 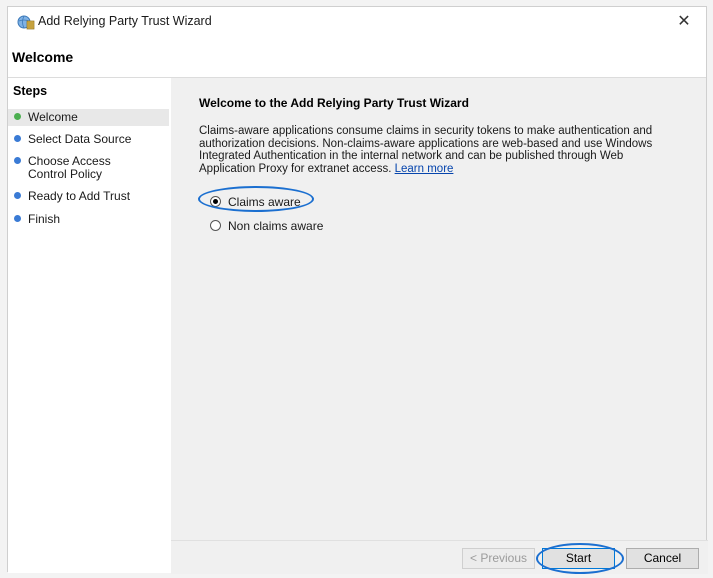 What do you see at coordinates (357, 22) in the screenshot?
I see `title-bar: Add Relying Party Trust Wizard ✕` at bounding box center [357, 22].